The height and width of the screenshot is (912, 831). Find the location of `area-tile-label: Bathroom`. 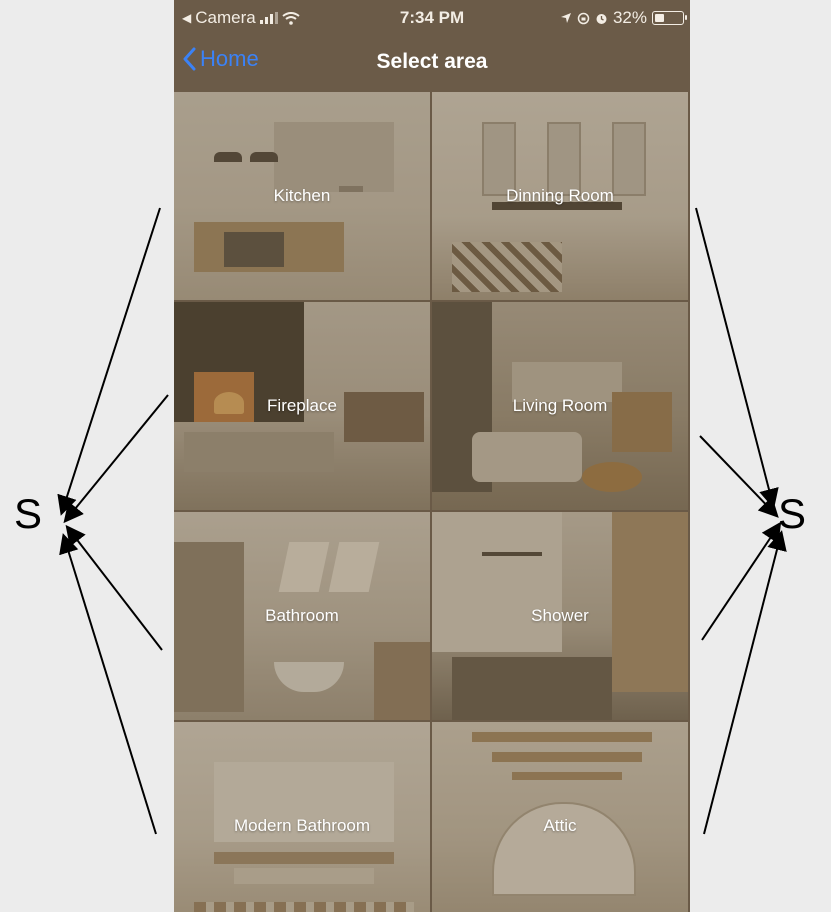

area-tile-label: Bathroom is located at coordinates (302, 615).